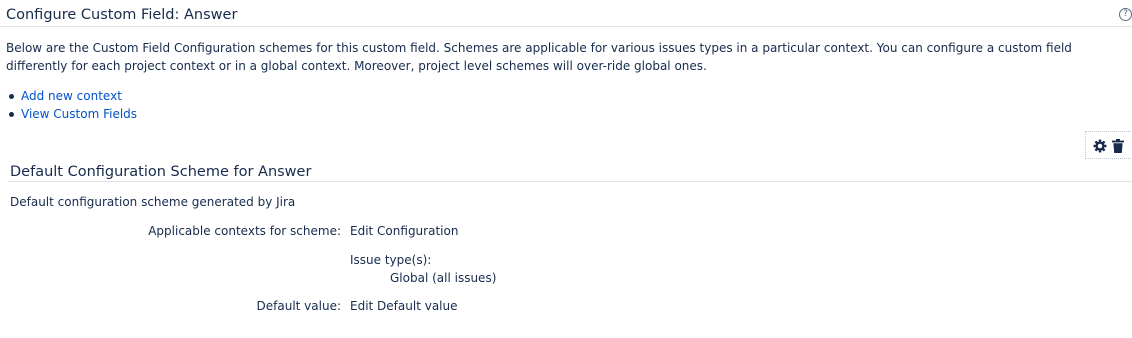  Describe the element at coordinates (570, 181) in the screenshot. I see `scheme-divider` at that location.